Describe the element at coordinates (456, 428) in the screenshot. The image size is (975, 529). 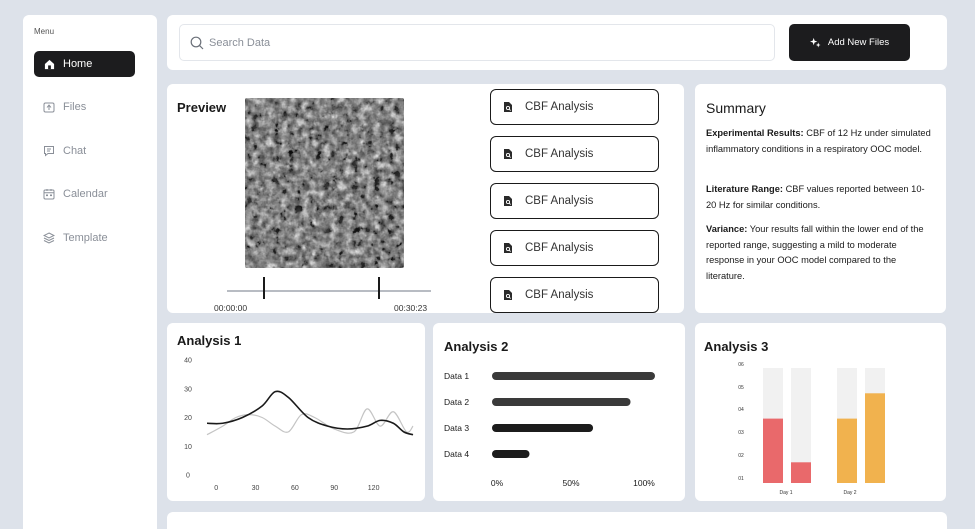
I see `category-label: Data 3` at that location.